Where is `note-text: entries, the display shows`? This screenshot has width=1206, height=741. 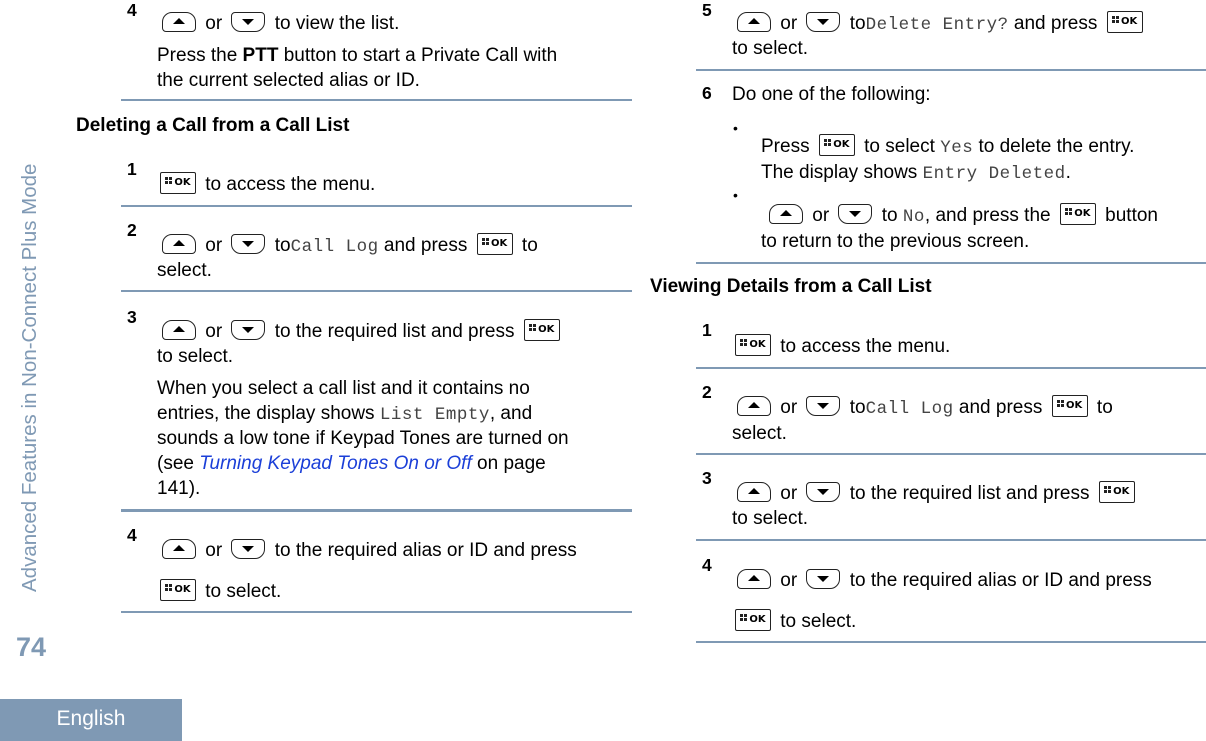
note-text: entries, the display shows is located at coordinates (268, 413).